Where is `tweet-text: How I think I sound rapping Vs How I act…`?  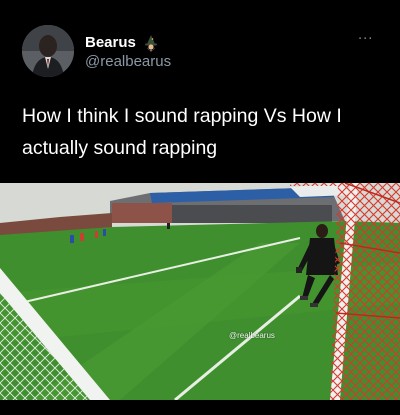
tweet-text: How I think I sound rapping Vs How I act… is located at coordinates (182, 132).